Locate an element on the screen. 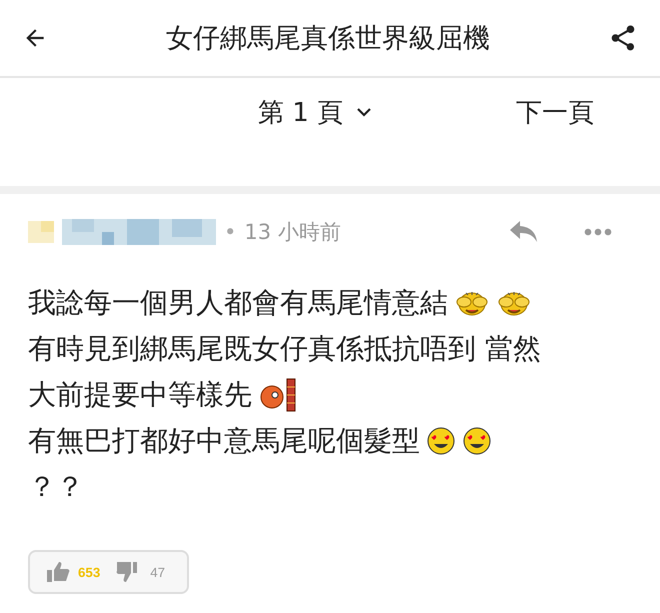 This screenshot has width=660, height=613. comment-text-line: 我諗每一個男人都會有馬尾情意結 is located at coordinates (238, 303).